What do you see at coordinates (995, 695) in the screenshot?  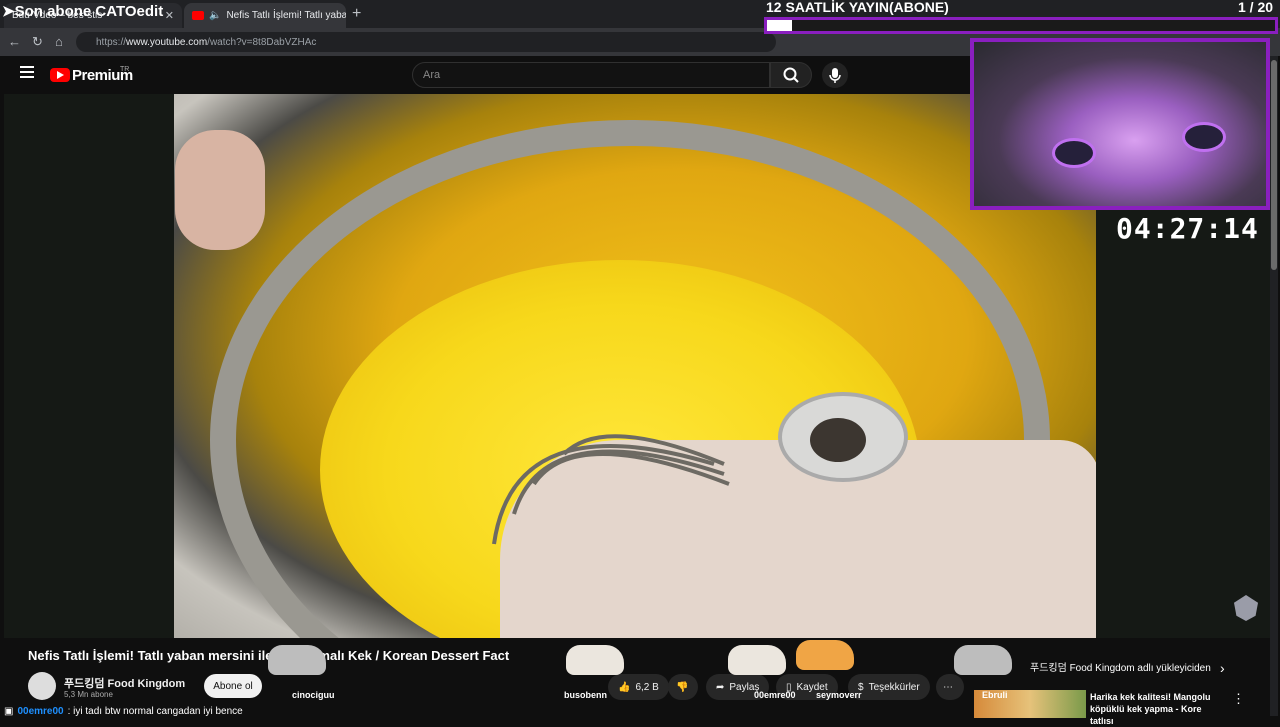 I see `thumbnail-label: Ebruli` at bounding box center [995, 695].